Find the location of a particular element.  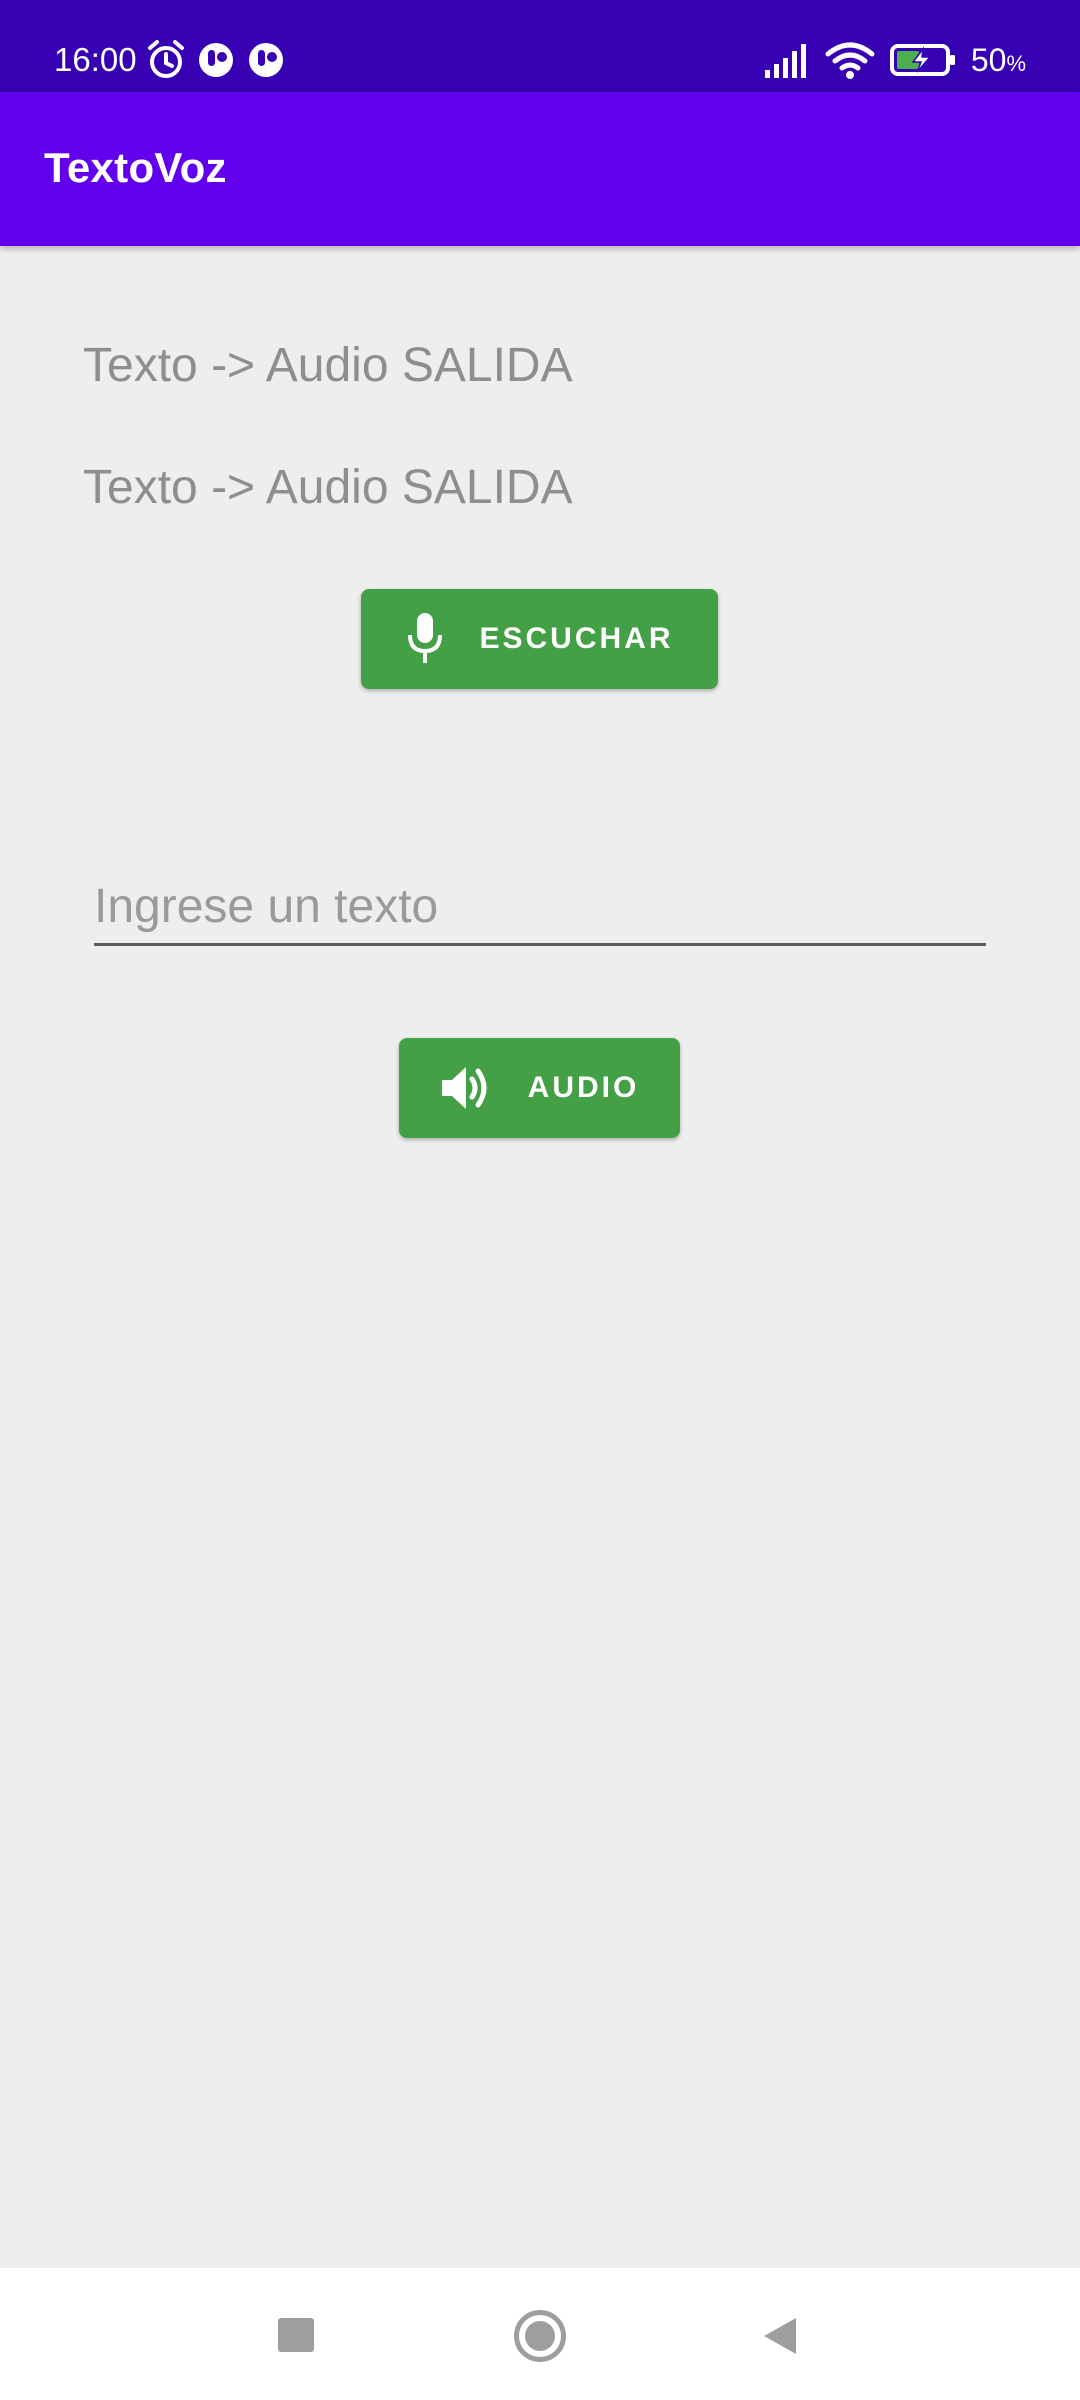

text-input is located at coordinates (540, 906).